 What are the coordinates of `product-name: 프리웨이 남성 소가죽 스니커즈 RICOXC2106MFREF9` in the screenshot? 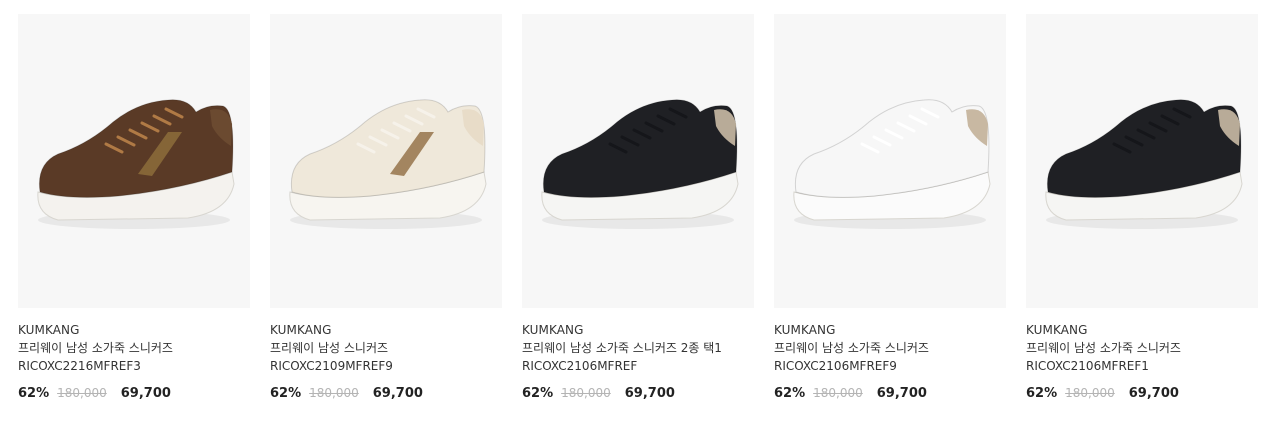 It's located at (890, 357).